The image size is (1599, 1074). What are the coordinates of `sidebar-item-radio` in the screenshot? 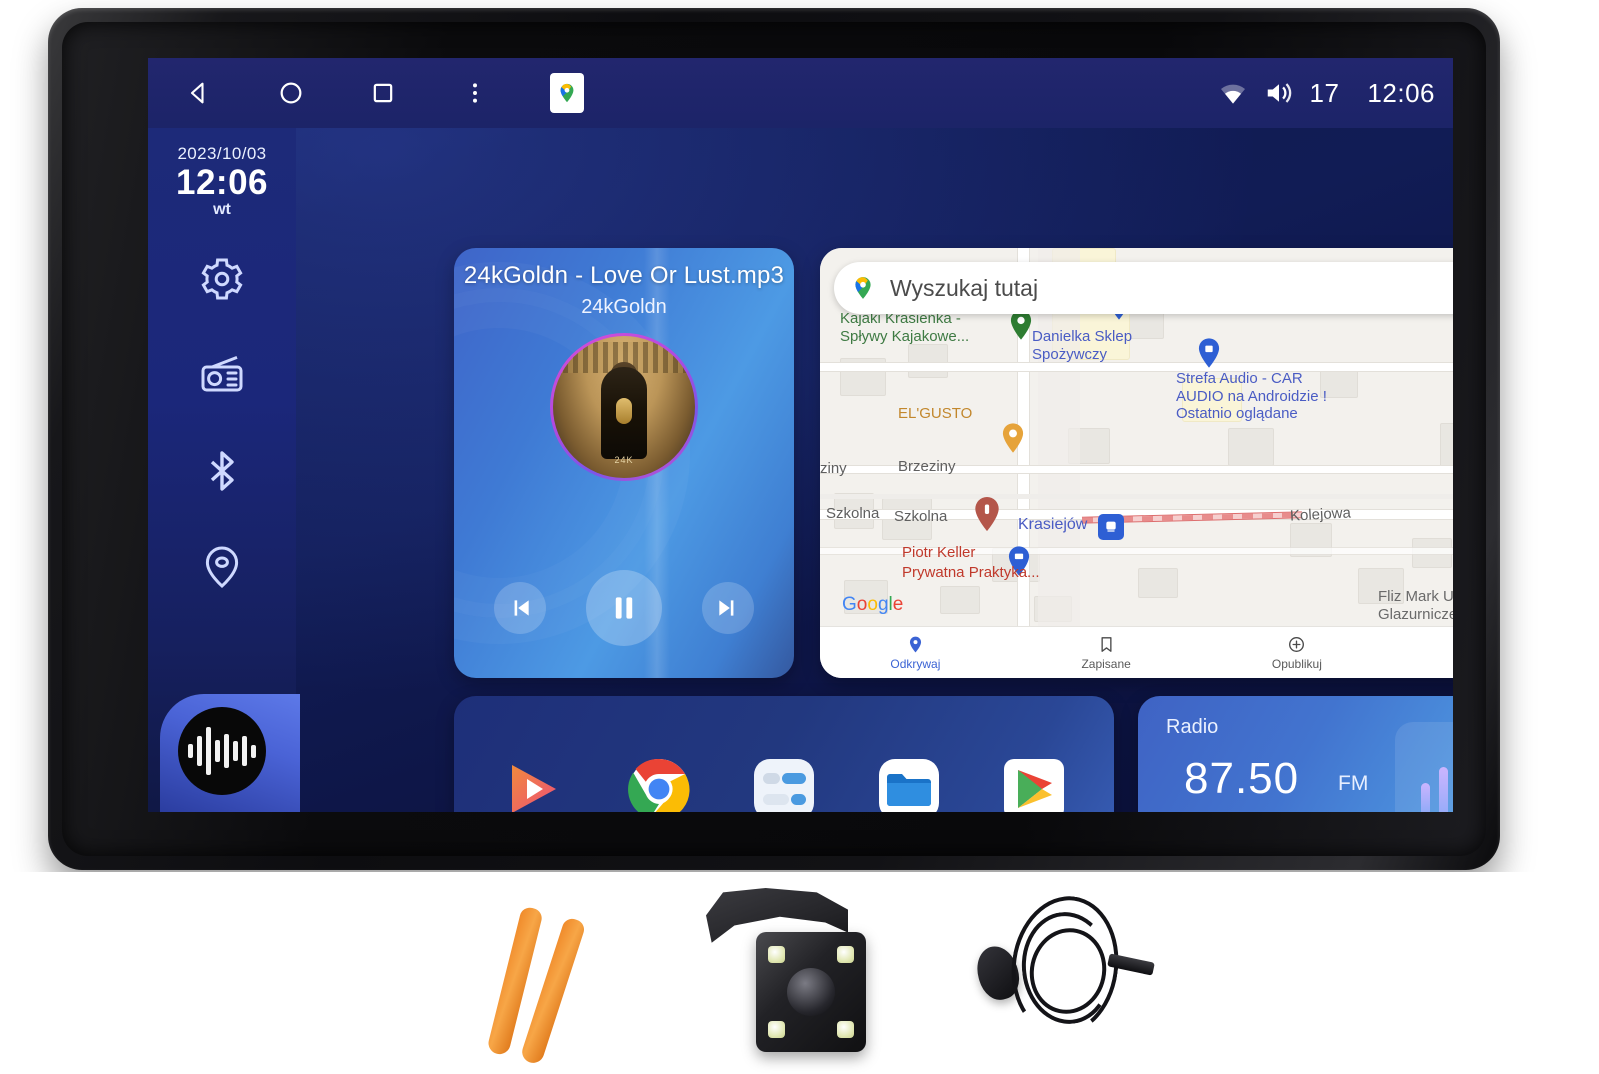 It's located at (222, 375).